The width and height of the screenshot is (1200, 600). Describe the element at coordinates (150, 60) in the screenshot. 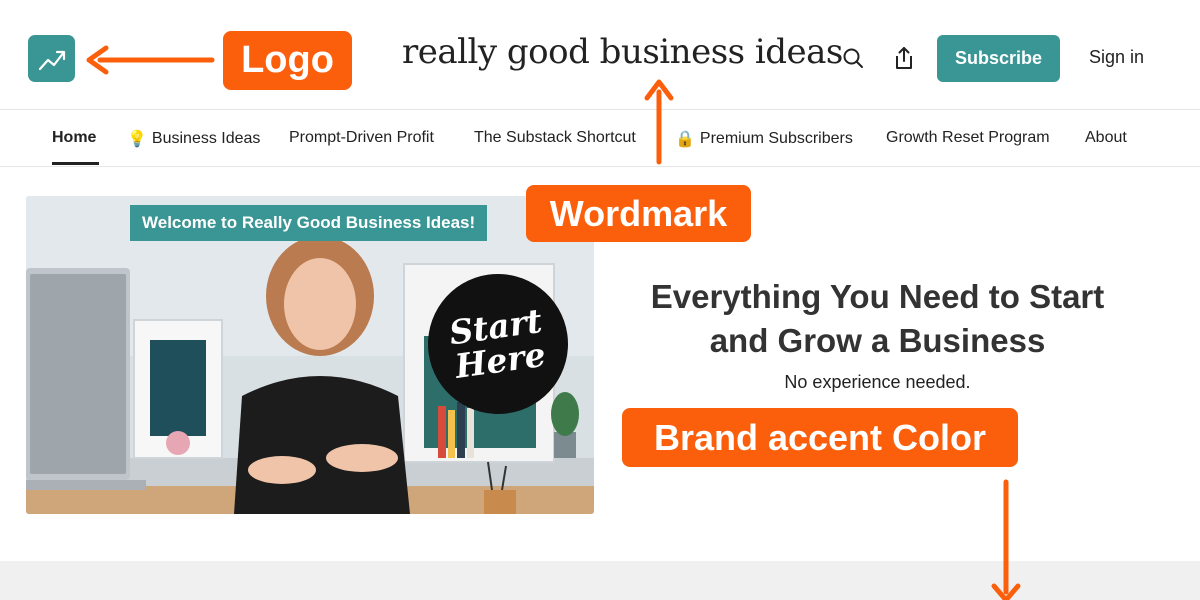

I see `arrow-to-logo` at that location.